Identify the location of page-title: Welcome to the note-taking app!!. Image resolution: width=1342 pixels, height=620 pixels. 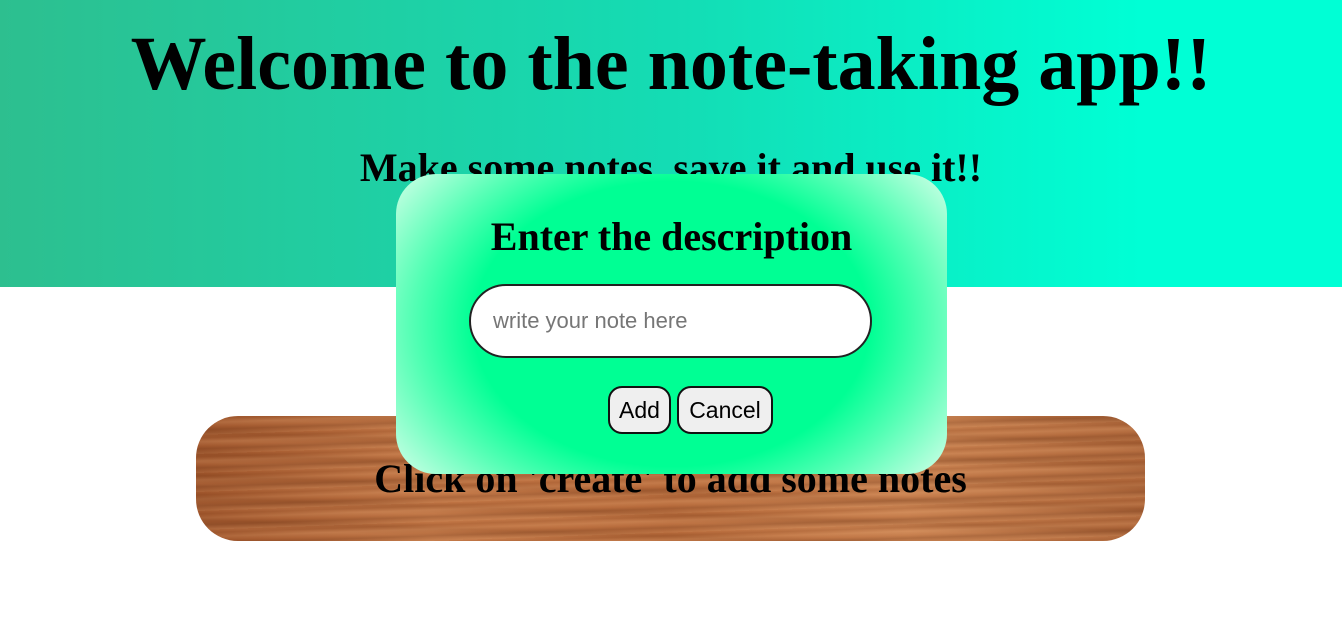
(671, 64).